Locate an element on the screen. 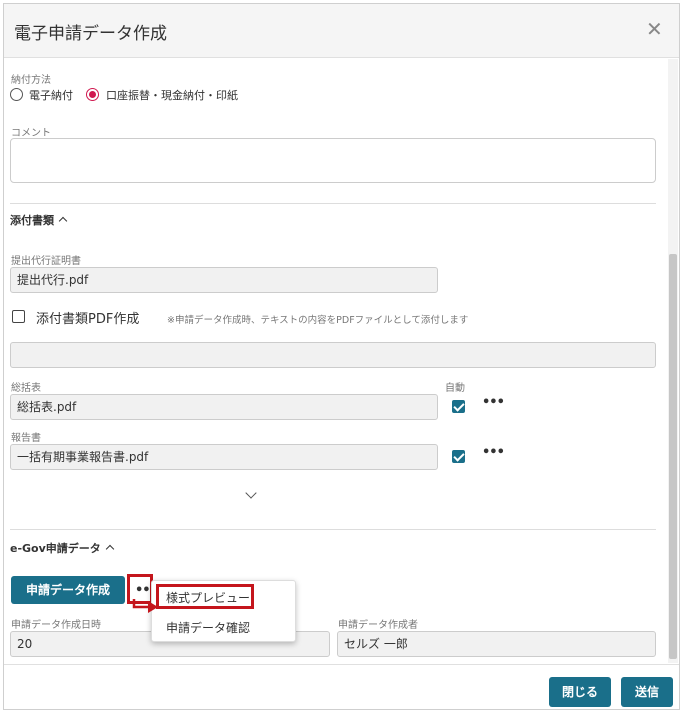 This screenshot has width=684, height=714. close-button: 閉じる is located at coordinates (580, 692).